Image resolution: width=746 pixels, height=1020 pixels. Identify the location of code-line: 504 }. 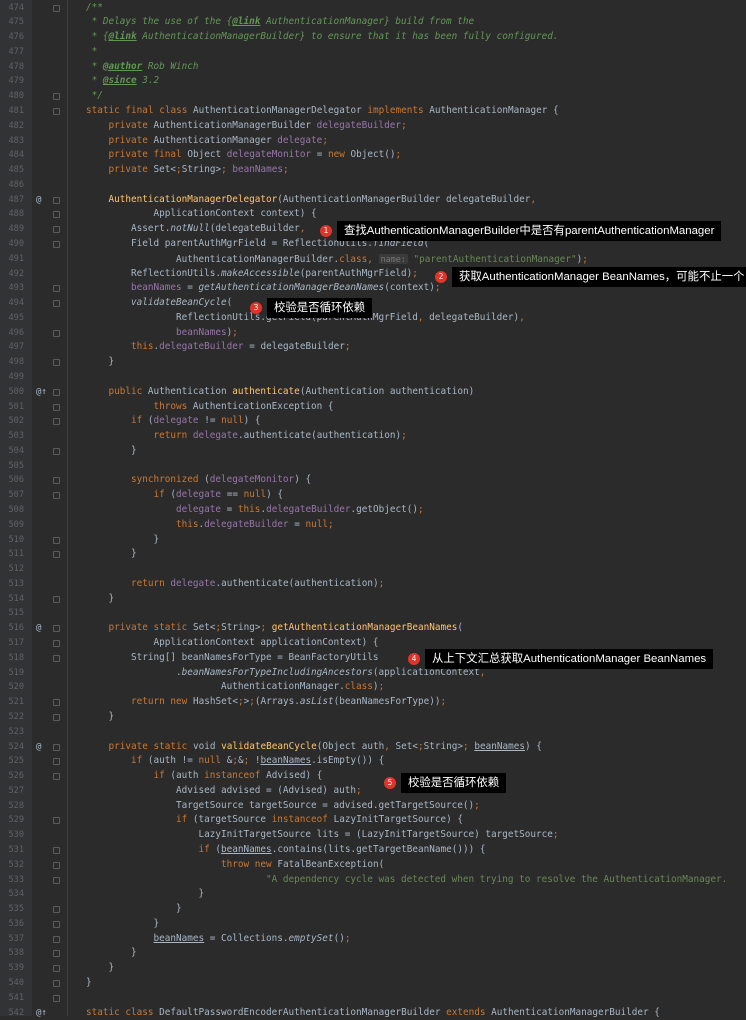
(373, 451).